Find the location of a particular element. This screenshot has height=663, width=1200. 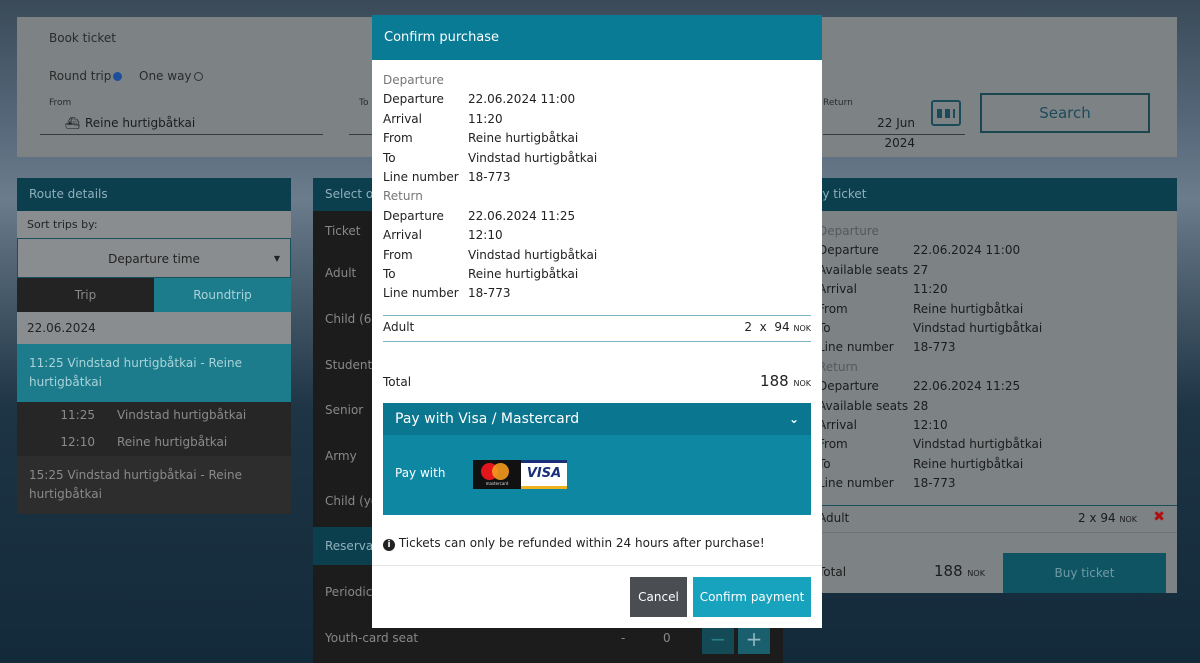

one-way-radio: One way is located at coordinates (171, 76).